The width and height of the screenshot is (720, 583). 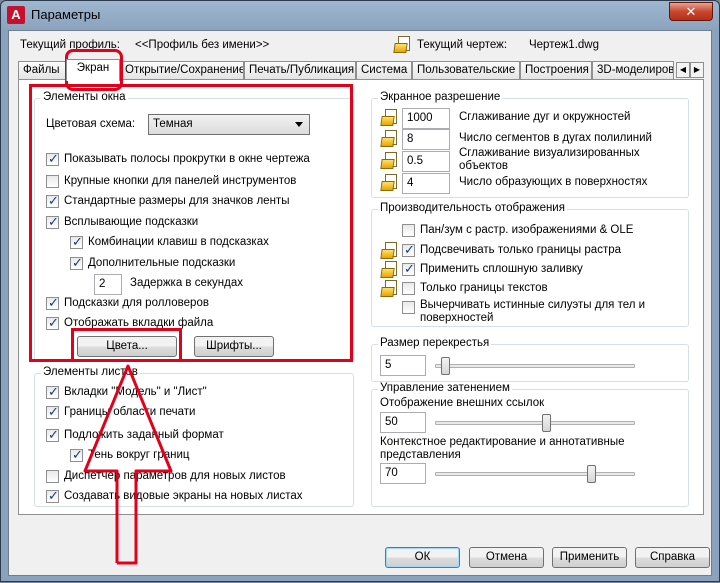 I want to click on tab-display: Экран, so click(x=93, y=70).